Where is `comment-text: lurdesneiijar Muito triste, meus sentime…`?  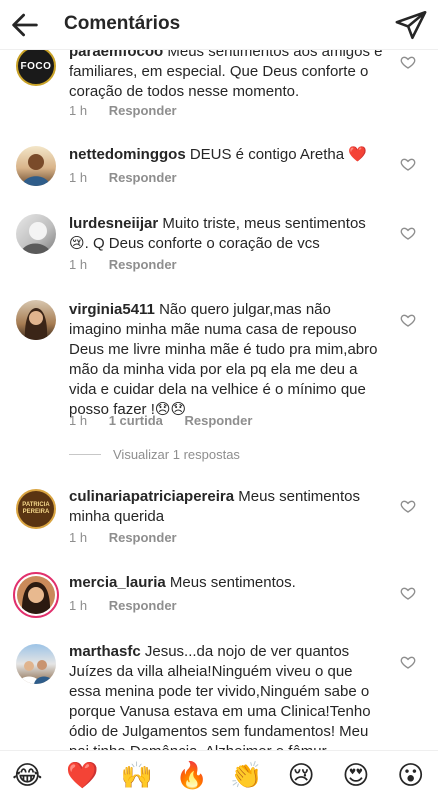 comment-text: lurdesneiijar Muito triste, meus sentime… is located at coordinates (228, 234).